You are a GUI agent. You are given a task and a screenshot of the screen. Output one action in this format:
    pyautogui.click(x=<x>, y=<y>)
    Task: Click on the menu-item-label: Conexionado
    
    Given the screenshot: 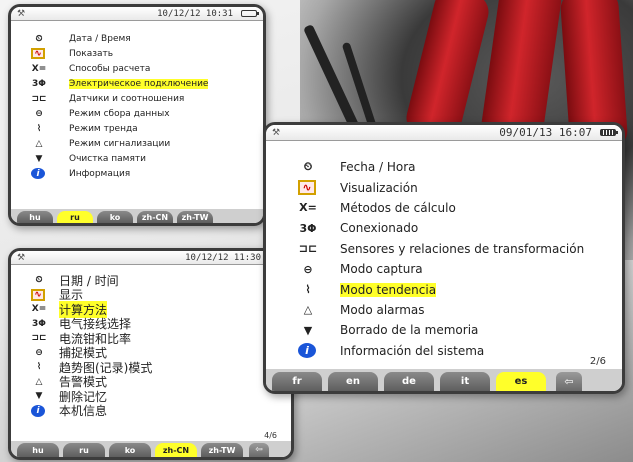 What is the action you would take?
    pyautogui.click(x=379, y=228)
    